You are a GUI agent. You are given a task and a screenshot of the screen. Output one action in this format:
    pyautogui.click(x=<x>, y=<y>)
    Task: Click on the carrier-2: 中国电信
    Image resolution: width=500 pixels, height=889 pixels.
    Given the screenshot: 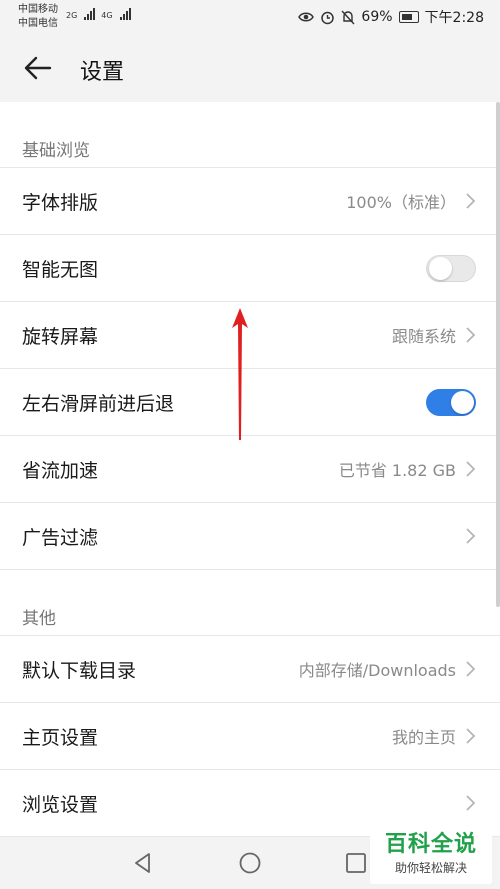 What is the action you would take?
    pyautogui.click(x=38, y=23)
    